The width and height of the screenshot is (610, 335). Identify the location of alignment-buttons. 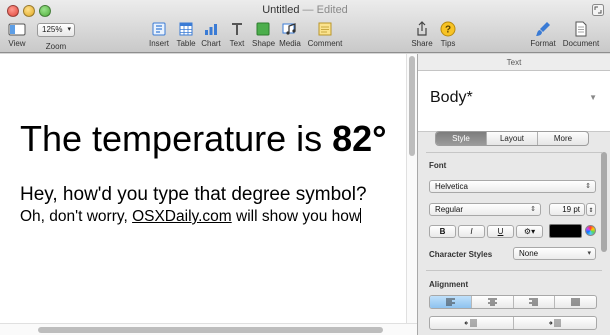
(513, 302).